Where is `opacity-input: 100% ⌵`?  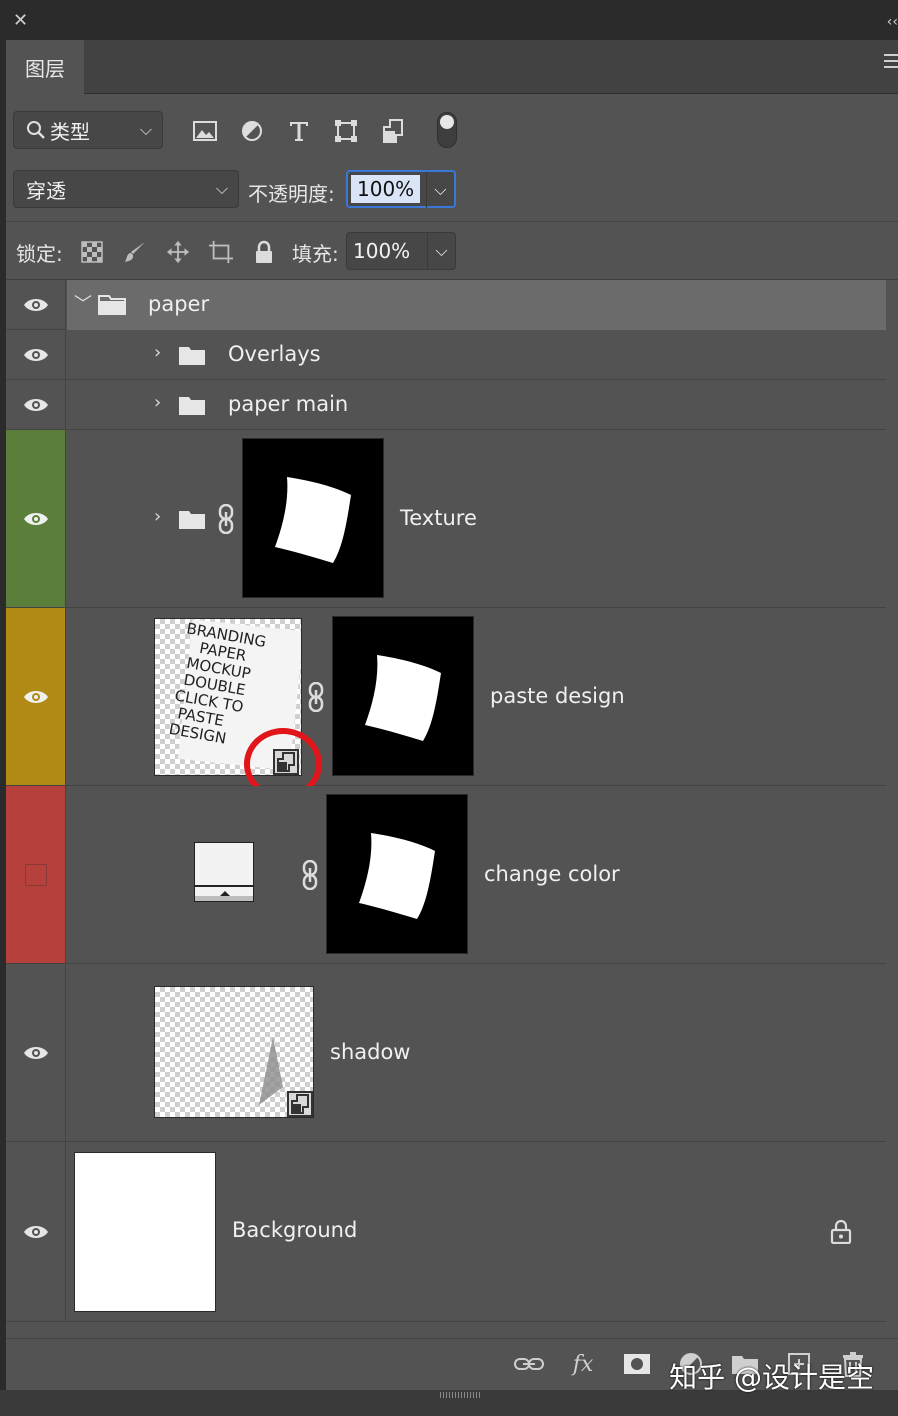 opacity-input: 100% ⌵ is located at coordinates (401, 189).